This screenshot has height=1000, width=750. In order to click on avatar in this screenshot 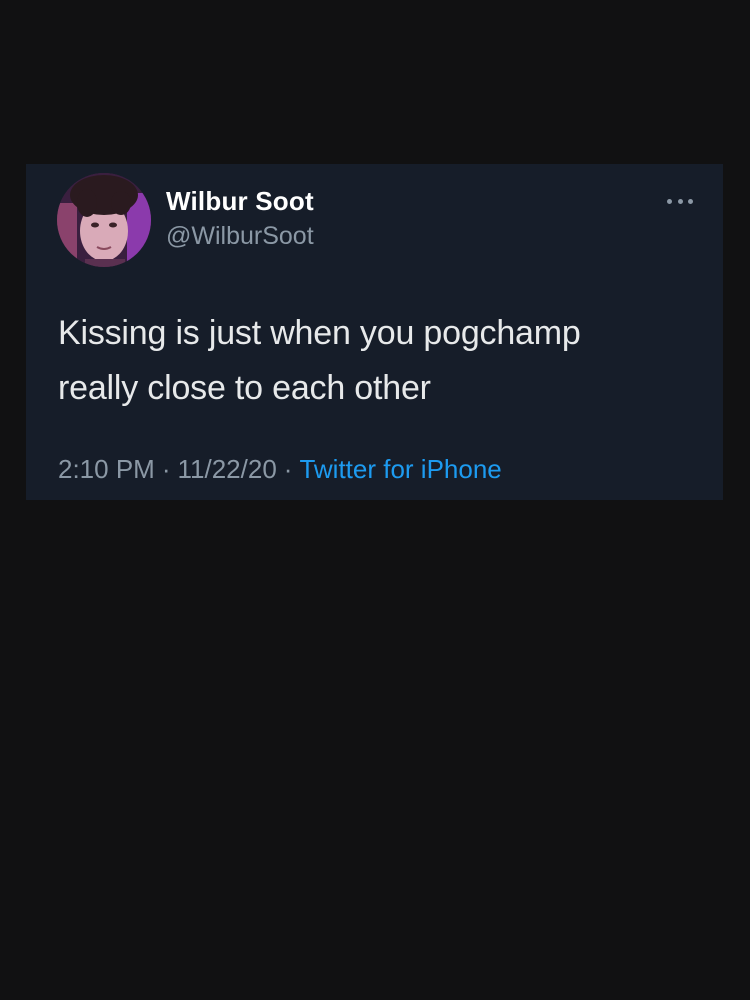, I will do `click(104, 220)`.